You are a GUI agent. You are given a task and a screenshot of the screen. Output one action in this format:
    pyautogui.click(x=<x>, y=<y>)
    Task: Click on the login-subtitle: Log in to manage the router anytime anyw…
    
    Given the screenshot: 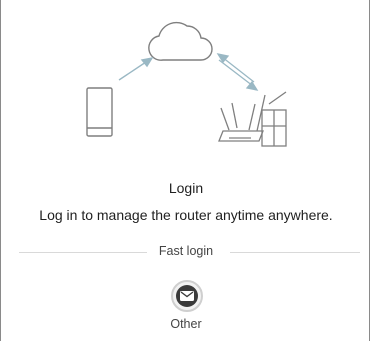 What is the action you would take?
    pyautogui.click(x=186, y=215)
    